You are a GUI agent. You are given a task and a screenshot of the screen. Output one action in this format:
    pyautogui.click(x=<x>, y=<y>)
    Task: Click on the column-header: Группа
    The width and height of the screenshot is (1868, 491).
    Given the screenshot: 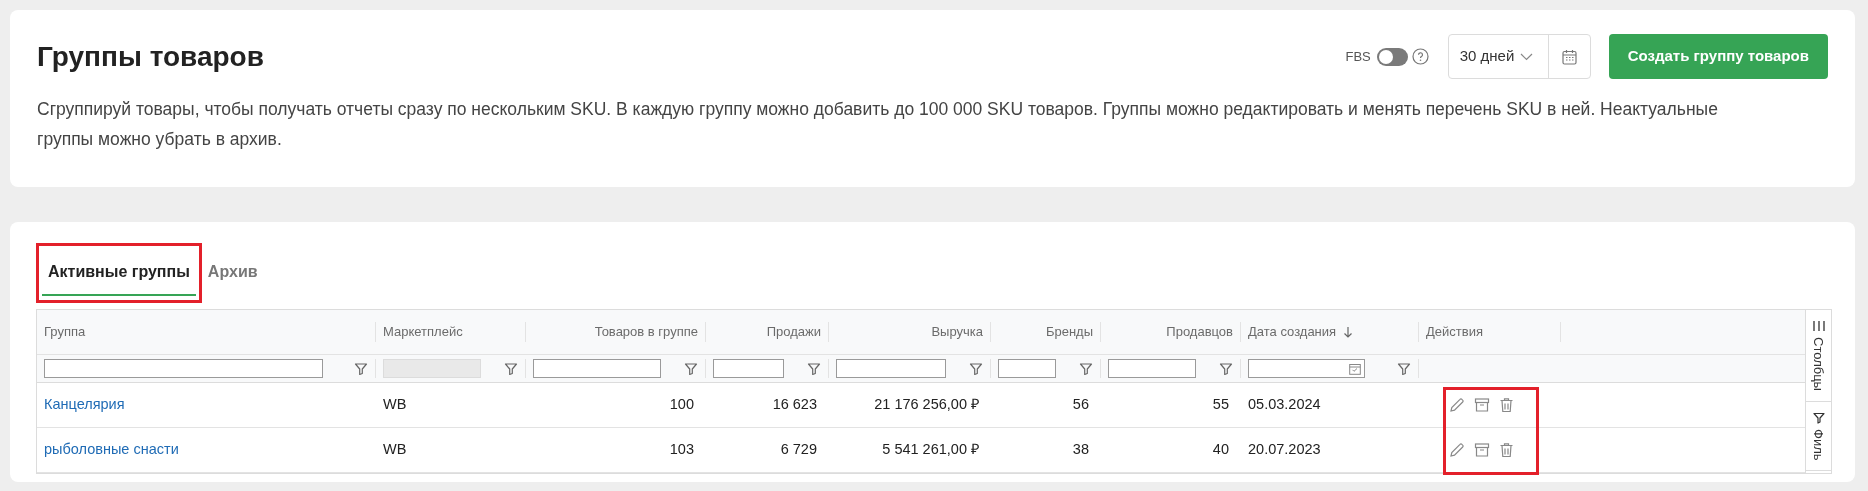 What is the action you would take?
    pyautogui.click(x=65, y=332)
    